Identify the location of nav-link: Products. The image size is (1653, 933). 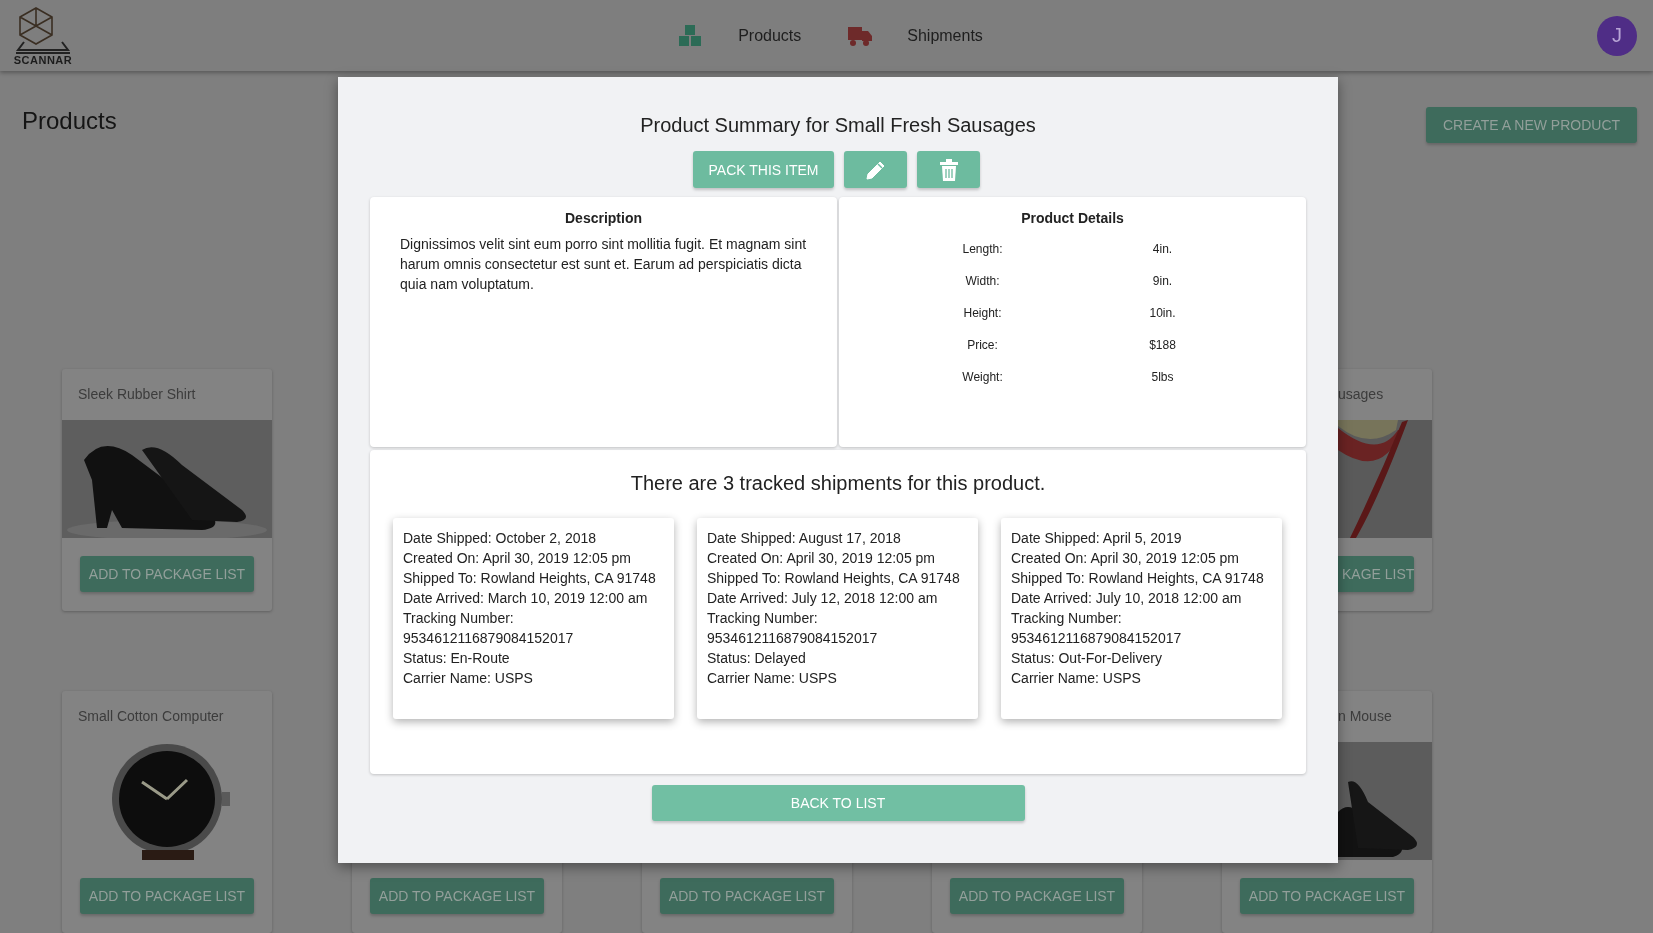
(770, 35).